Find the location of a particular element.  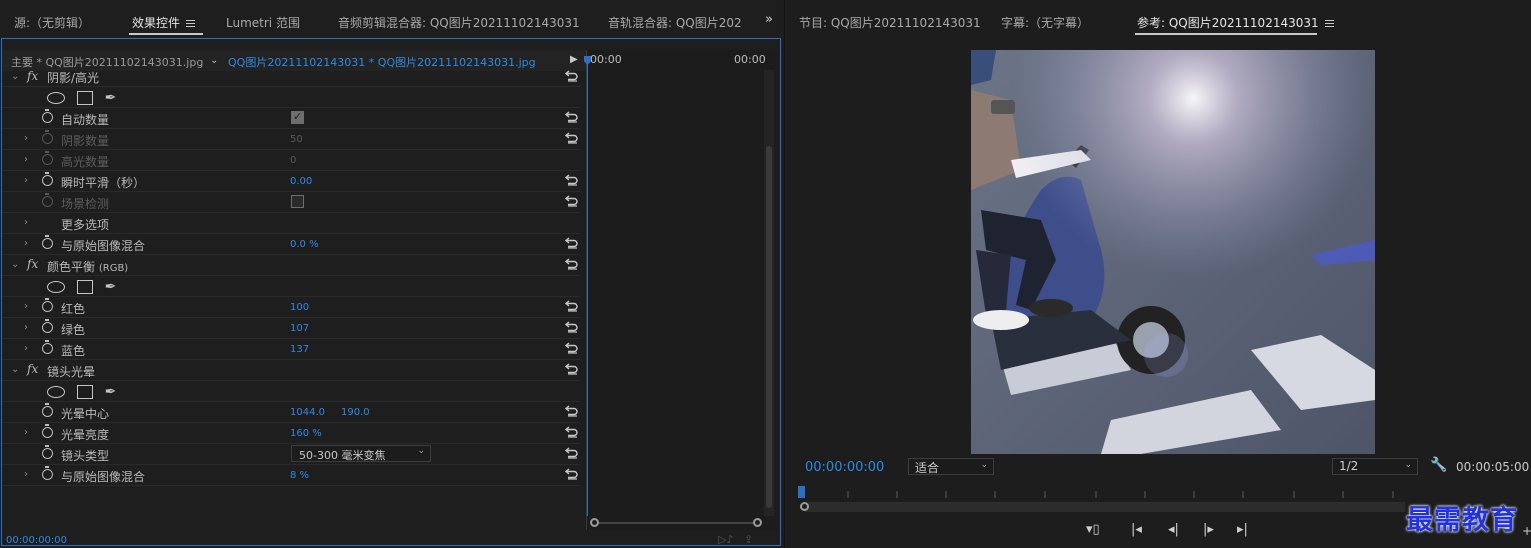

audio-filter-icon: ▷♪ is located at coordinates (725, 539).